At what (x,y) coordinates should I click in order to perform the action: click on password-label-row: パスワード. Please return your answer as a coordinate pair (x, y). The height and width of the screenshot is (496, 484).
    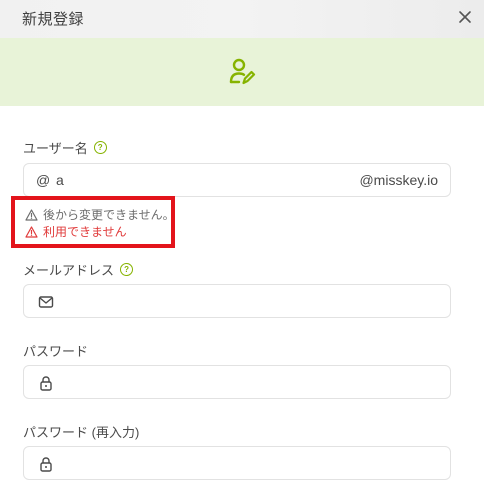
    Looking at the image, I should click on (55, 350).